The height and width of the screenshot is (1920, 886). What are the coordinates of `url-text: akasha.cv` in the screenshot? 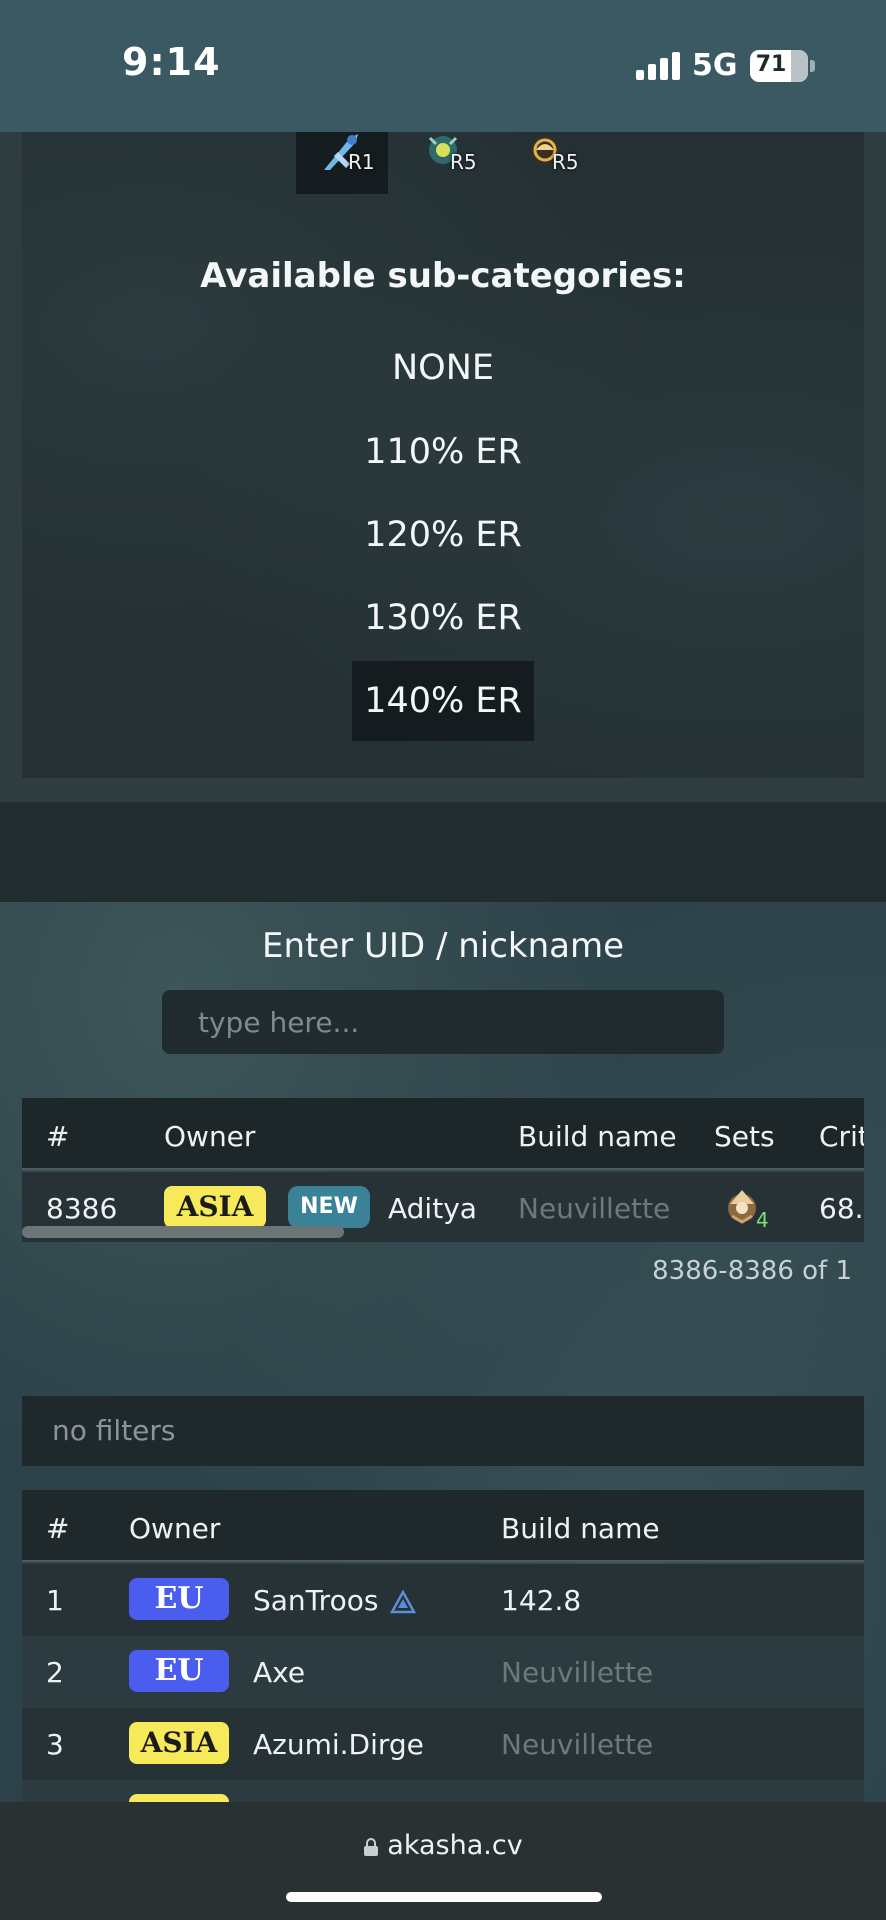 It's located at (455, 1845).